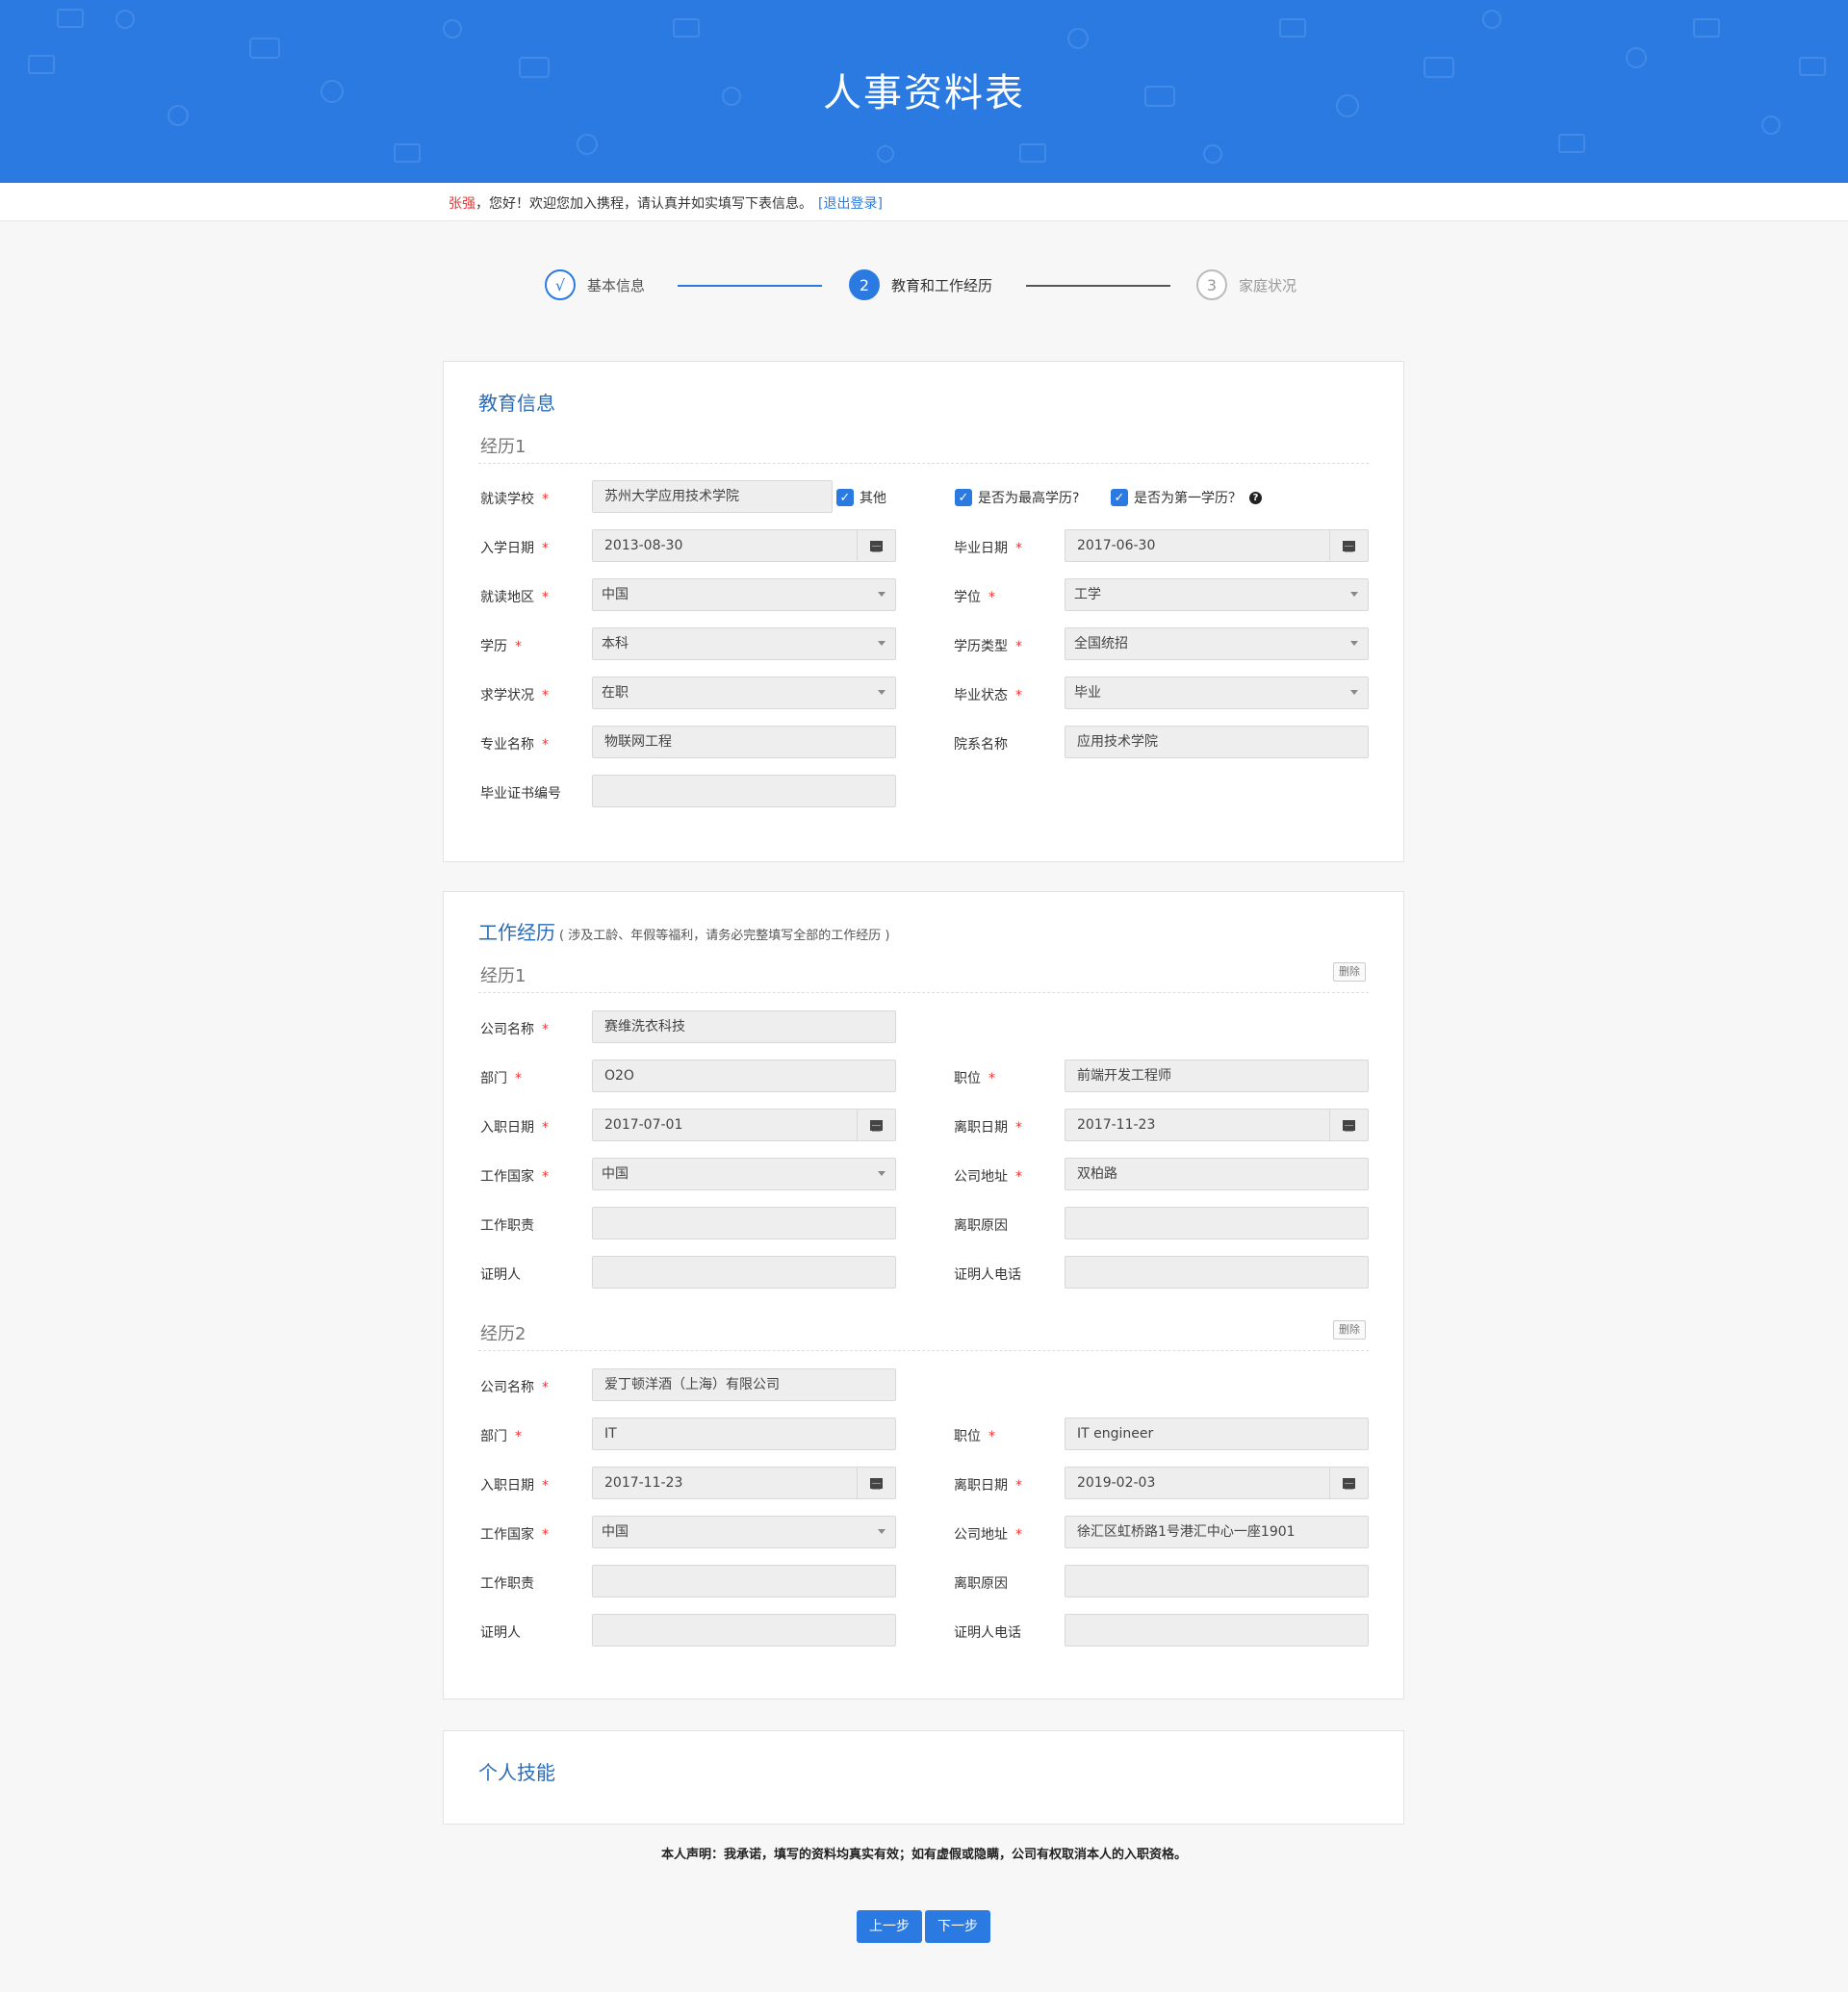 The width and height of the screenshot is (1848, 1992). Describe the element at coordinates (514, 499) in the screenshot. I see `field-label: 就读学校 *` at that location.